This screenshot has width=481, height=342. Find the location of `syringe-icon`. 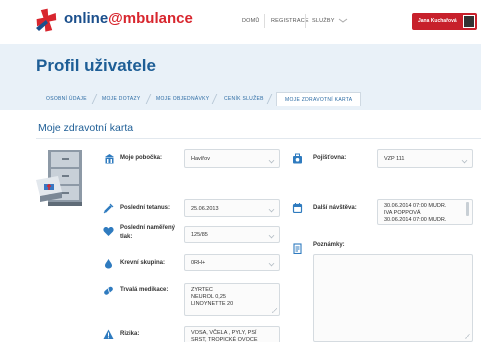

syringe-icon is located at coordinates (108, 208).